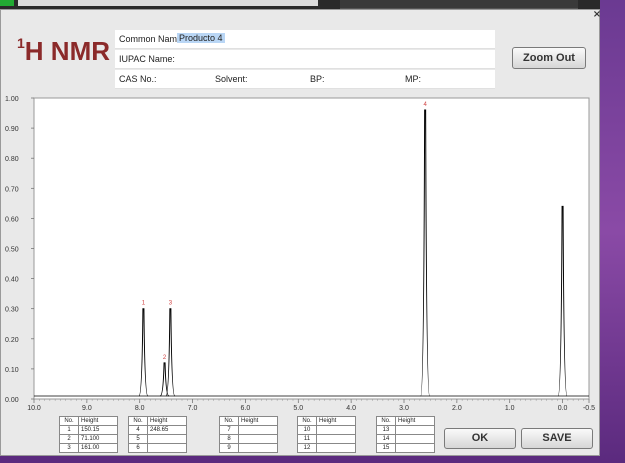 The image size is (625, 463). What do you see at coordinates (138, 430) in the screenshot?
I see `peak-number-cell: 4` at bounding box center [138, 430].